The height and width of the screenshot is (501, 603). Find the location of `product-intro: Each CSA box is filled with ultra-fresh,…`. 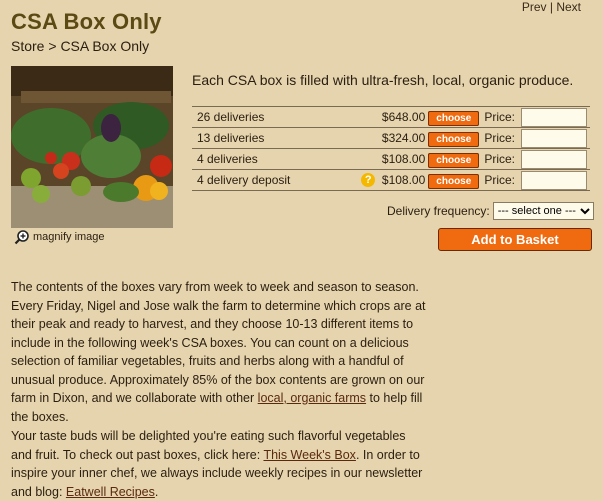

product-intro: Each CSA box is filled with ultra-fresh,… is located at coordinates (383, 80).